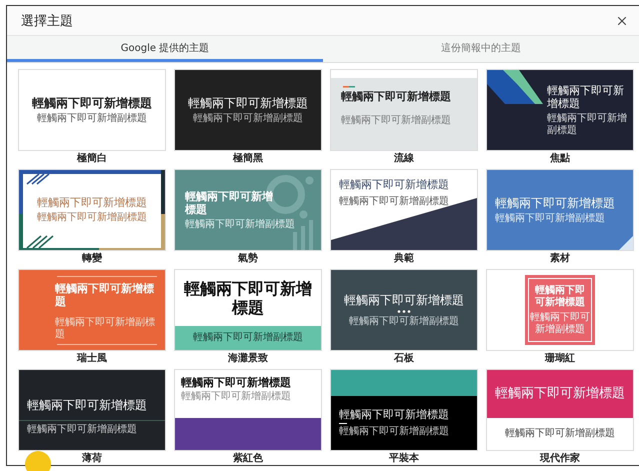  What do you see at coordinates (248, 459) in the screenshot?
I see `theme-name: 紫紅色` at bounding box center [248, 459].